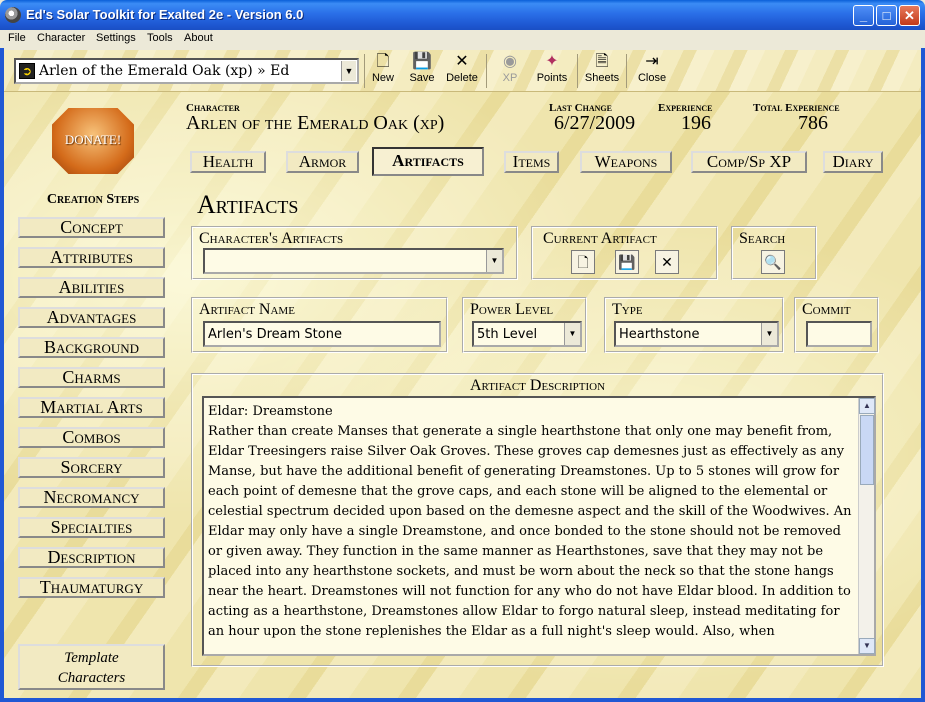  I want to click on save-button: 💾 Save, so click(422, 71).